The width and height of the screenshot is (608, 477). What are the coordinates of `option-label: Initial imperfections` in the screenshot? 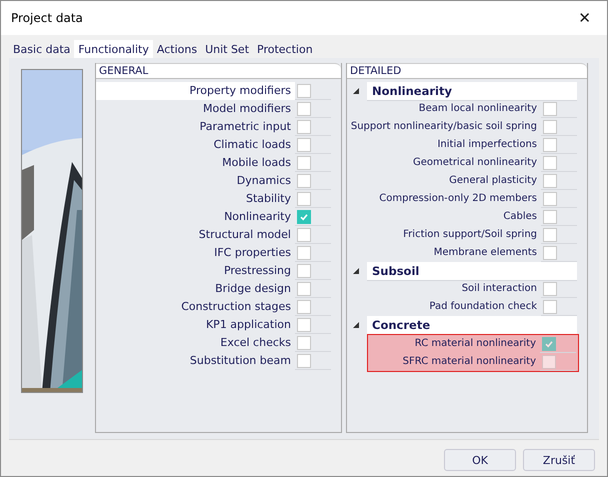 It's located at (489, 145).